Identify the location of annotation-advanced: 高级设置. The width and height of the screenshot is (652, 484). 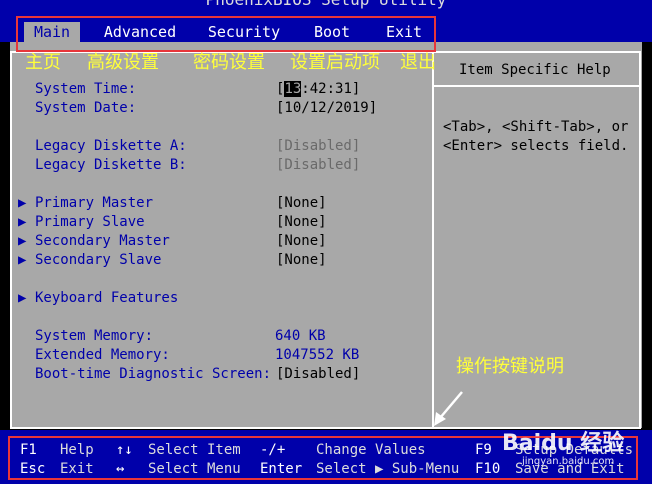
(123, 62).